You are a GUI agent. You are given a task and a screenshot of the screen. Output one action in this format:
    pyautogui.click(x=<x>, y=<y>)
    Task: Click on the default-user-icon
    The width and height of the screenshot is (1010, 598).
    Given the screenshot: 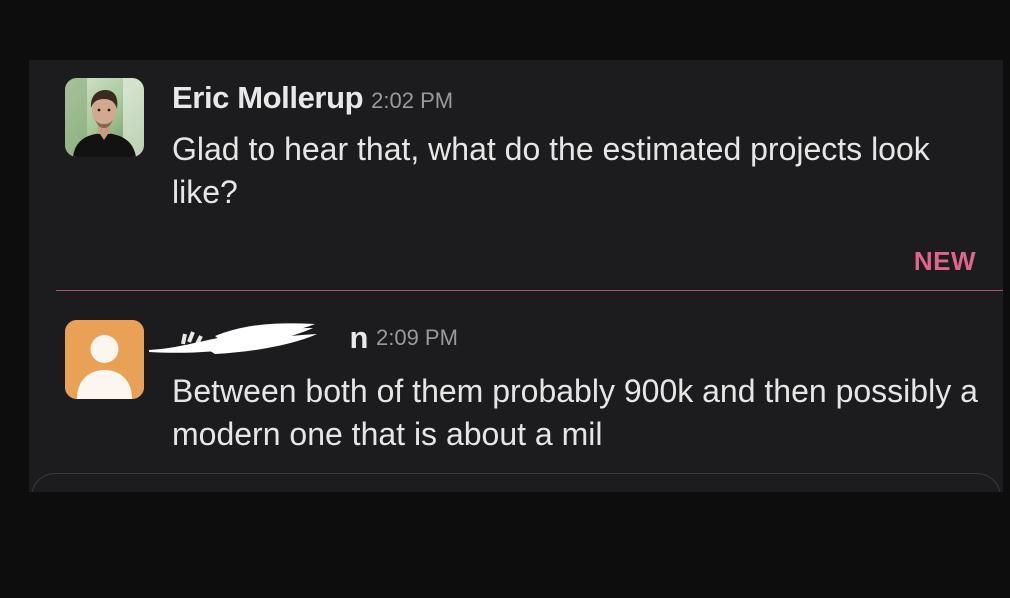 What is the action you would take?
    pyautogui.click(x=104, y=359)
    